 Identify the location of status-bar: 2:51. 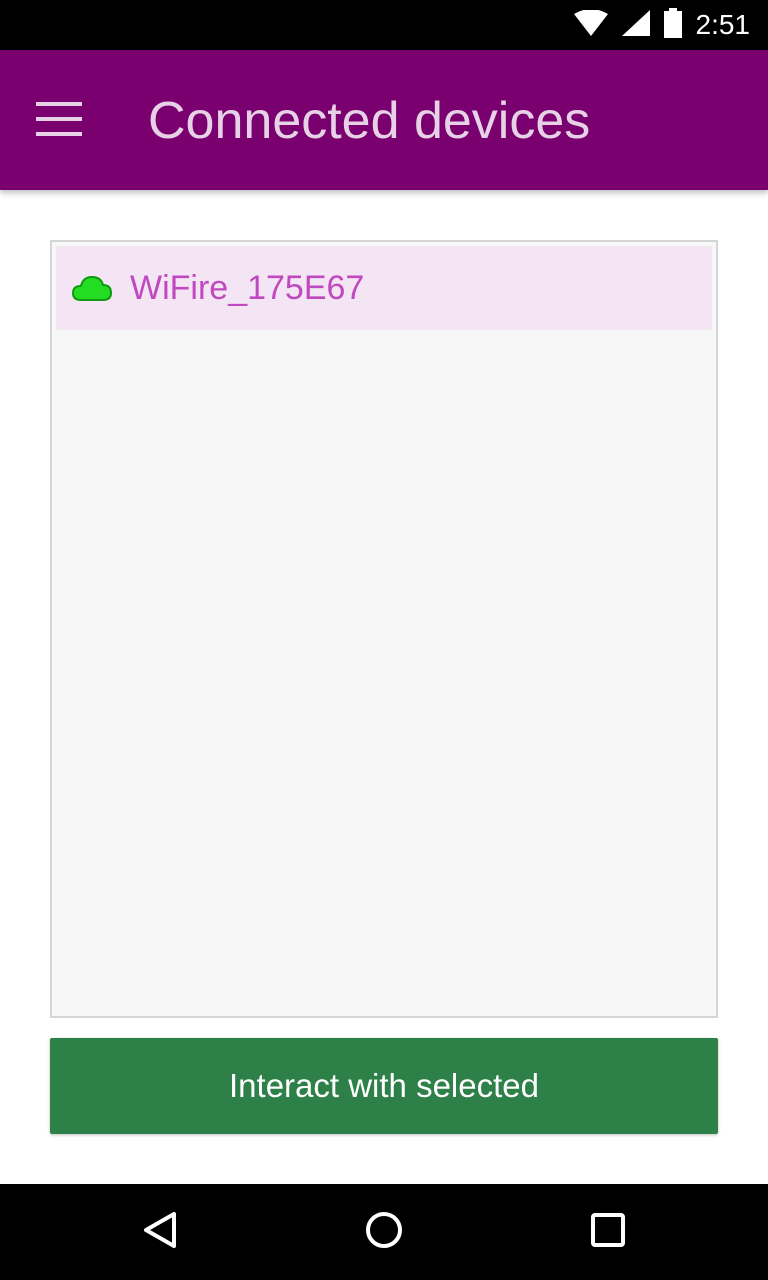
(384, 25).